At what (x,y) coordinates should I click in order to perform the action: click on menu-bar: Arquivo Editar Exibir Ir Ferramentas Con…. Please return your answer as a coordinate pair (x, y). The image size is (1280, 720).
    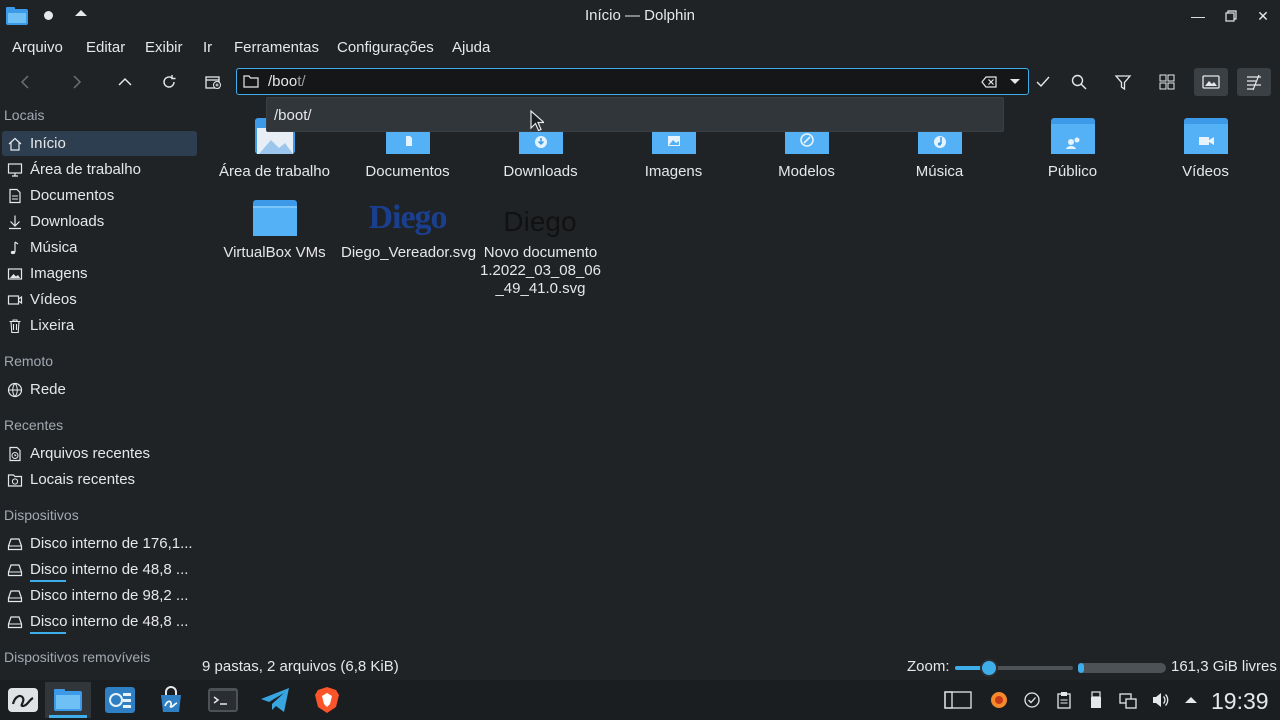
    Looking at the image, I should click on (640, 48).